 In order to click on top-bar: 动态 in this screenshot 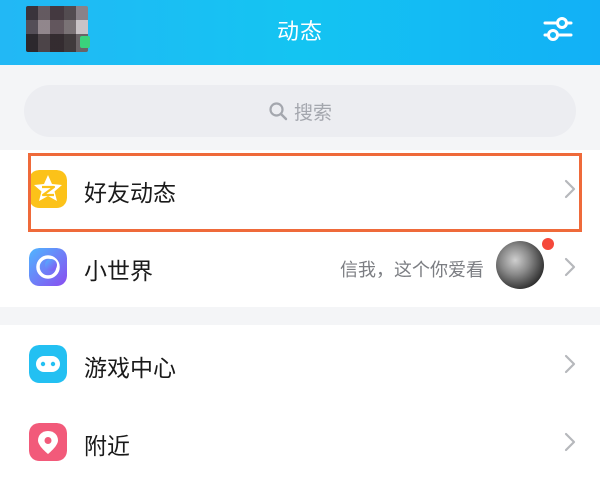, I will do `click(300, 32)`.